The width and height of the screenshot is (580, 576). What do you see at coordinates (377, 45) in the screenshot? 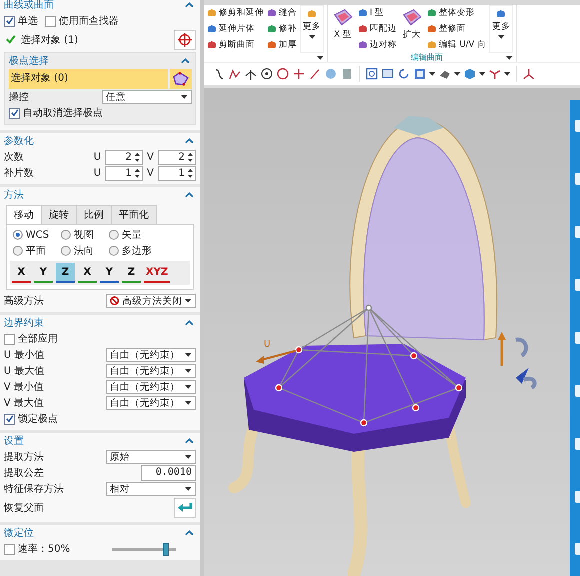
I see `ribbon-tool: 边对称` at bounding box center [377, 45].